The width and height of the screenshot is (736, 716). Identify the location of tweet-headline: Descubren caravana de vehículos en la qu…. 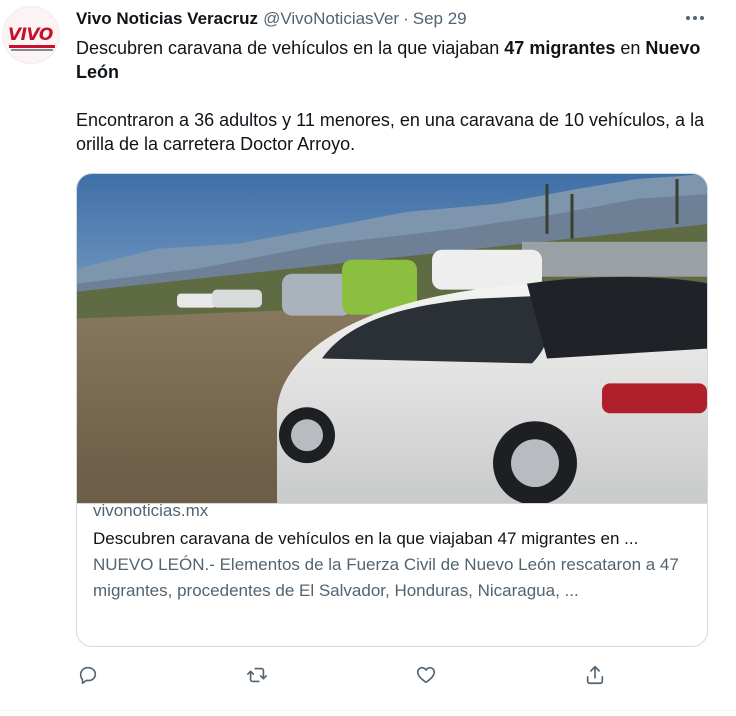
(396, 60).